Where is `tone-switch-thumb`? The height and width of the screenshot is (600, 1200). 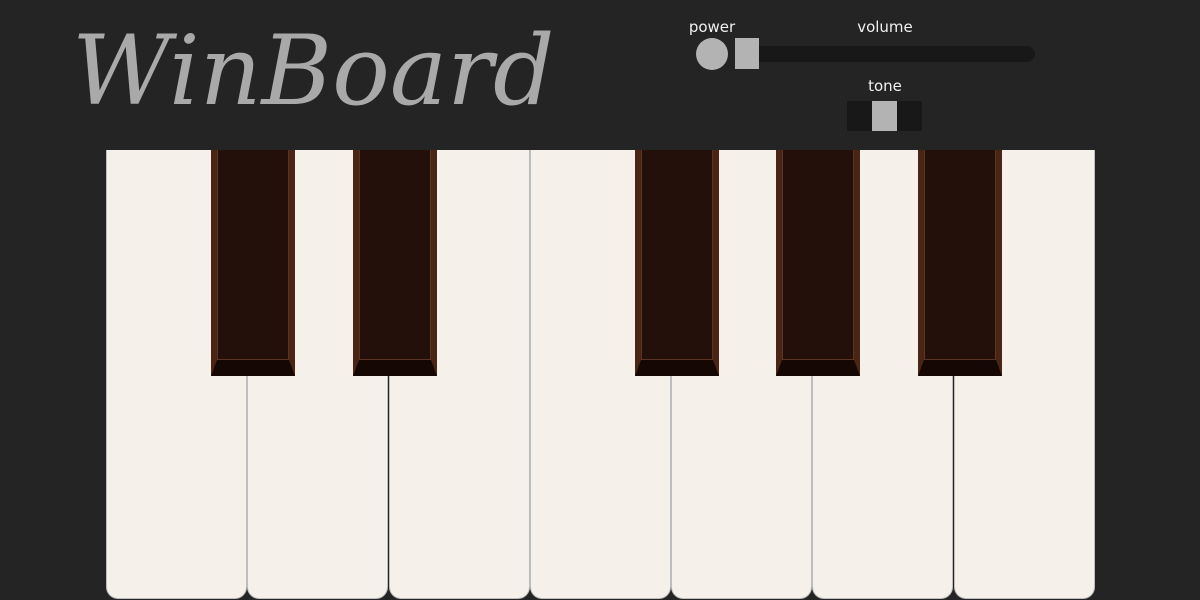 tone-switch-thumb is located at coordinates (884, 116).